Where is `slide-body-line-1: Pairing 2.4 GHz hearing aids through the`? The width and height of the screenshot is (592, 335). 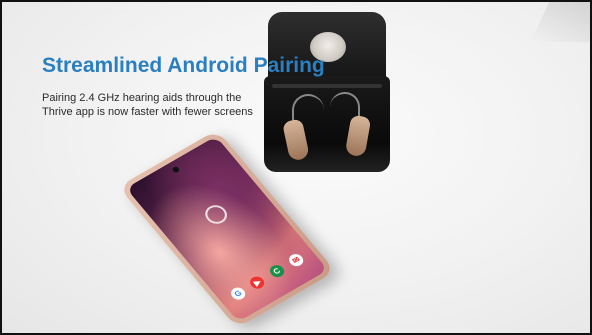 slide-body-line-1: Pairing 2.4 GHz hearing aids through the is located at coordinates (142, 98).